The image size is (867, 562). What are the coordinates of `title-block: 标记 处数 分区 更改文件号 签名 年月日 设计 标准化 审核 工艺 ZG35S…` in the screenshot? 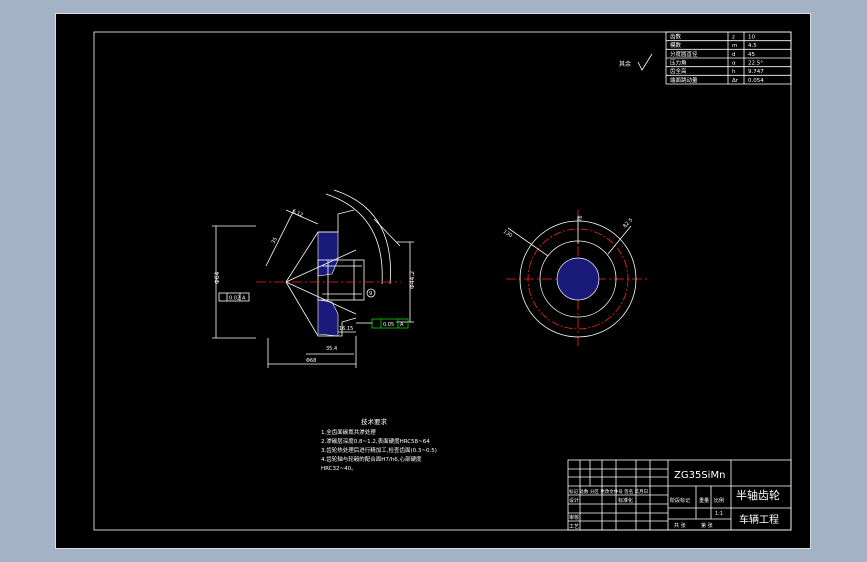 It's located at (679, 495).